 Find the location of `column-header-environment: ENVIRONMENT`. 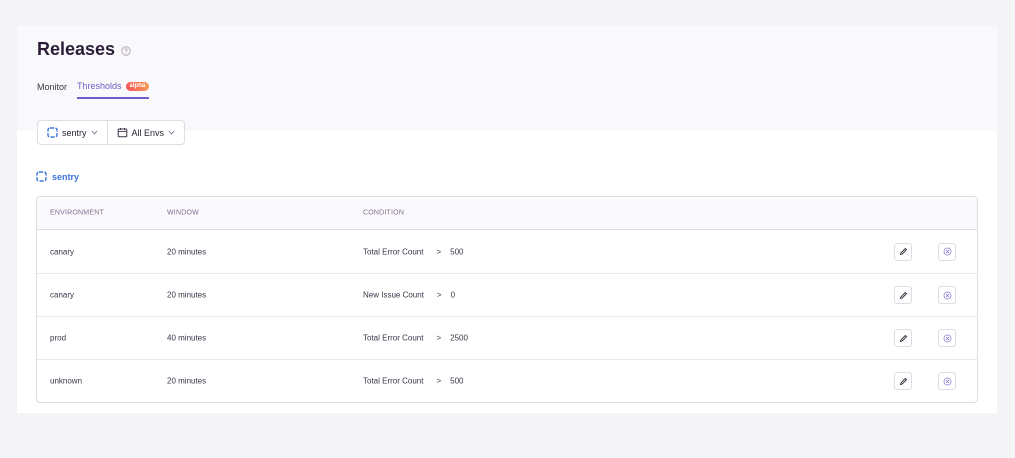

column-header-environment: ENVIRONMENT is located at coordinates (77, 213).